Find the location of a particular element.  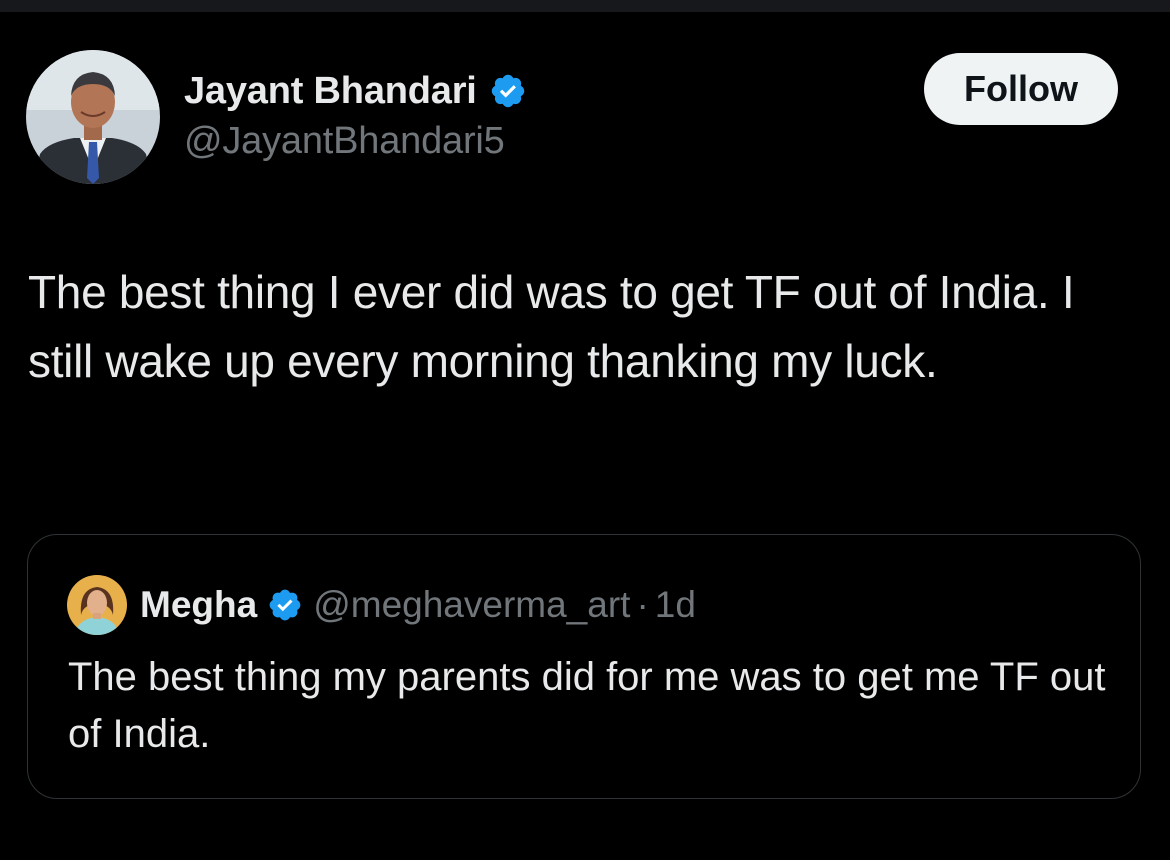

quoted-author-handle: @meghaverma_art is located at coordinates (471, 605).